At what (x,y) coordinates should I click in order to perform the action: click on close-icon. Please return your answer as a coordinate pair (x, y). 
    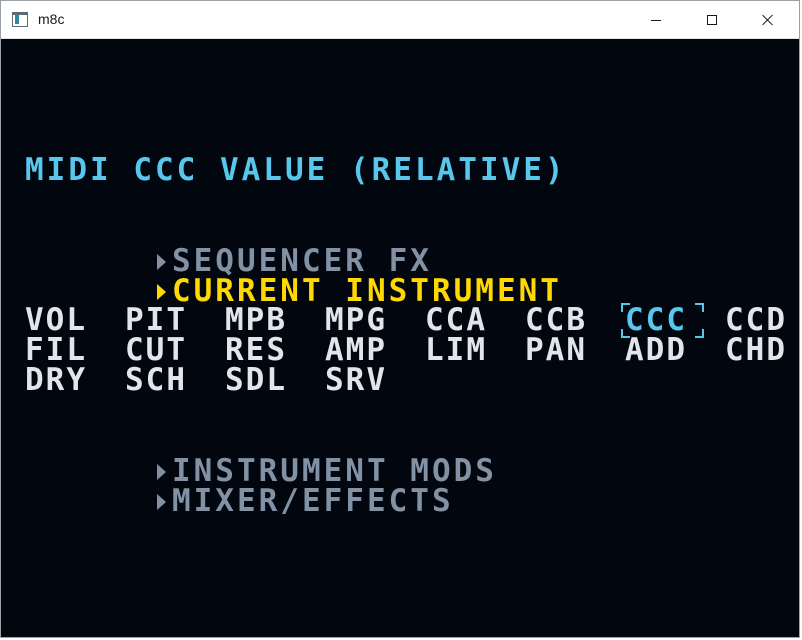
    Looking at the image, I should click on (768, 20).